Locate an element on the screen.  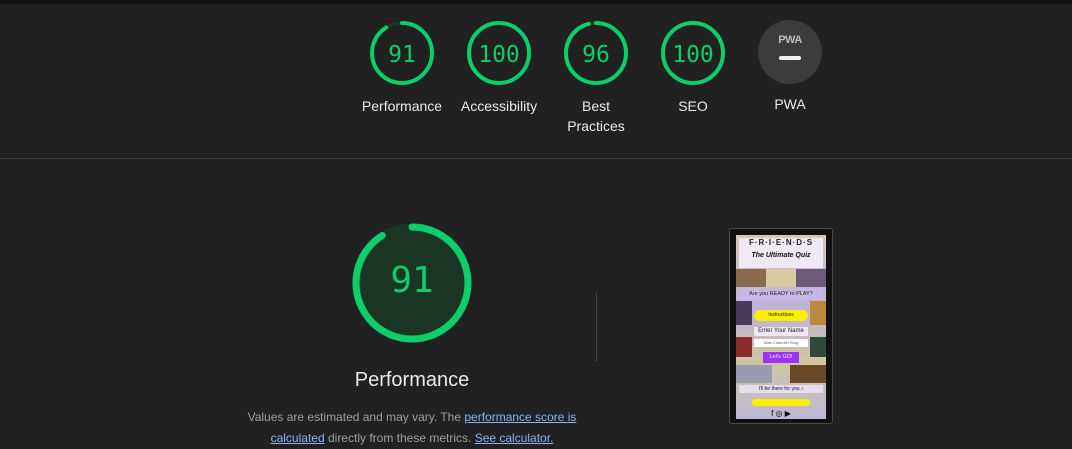
gauge-best-practices: 96 Best Practices is located at coordinates (596, 78).